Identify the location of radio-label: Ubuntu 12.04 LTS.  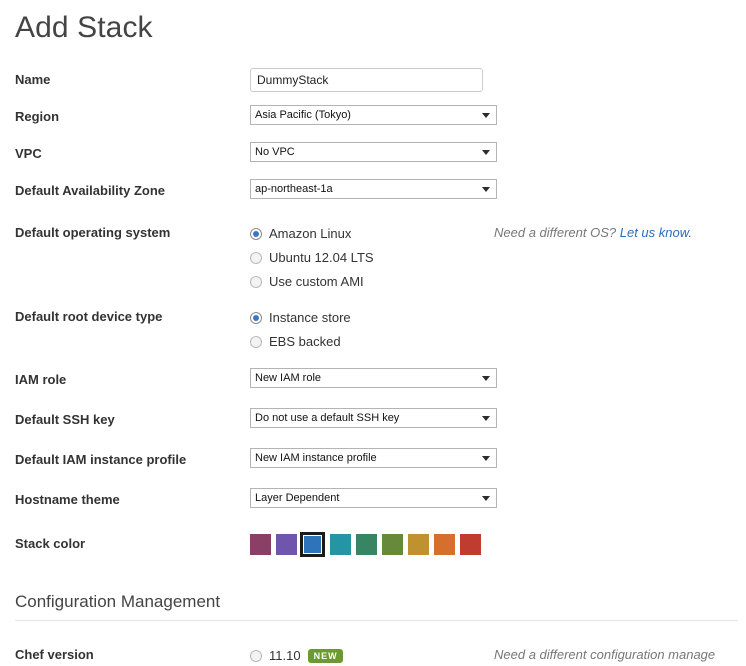
(321, 257).